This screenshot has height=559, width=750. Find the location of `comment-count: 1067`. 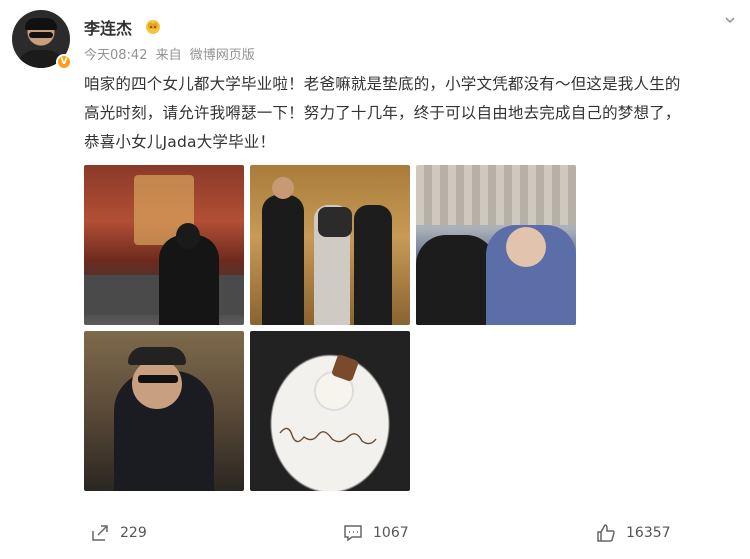

comment-count: 1067 is located at coordinates (391, 533).